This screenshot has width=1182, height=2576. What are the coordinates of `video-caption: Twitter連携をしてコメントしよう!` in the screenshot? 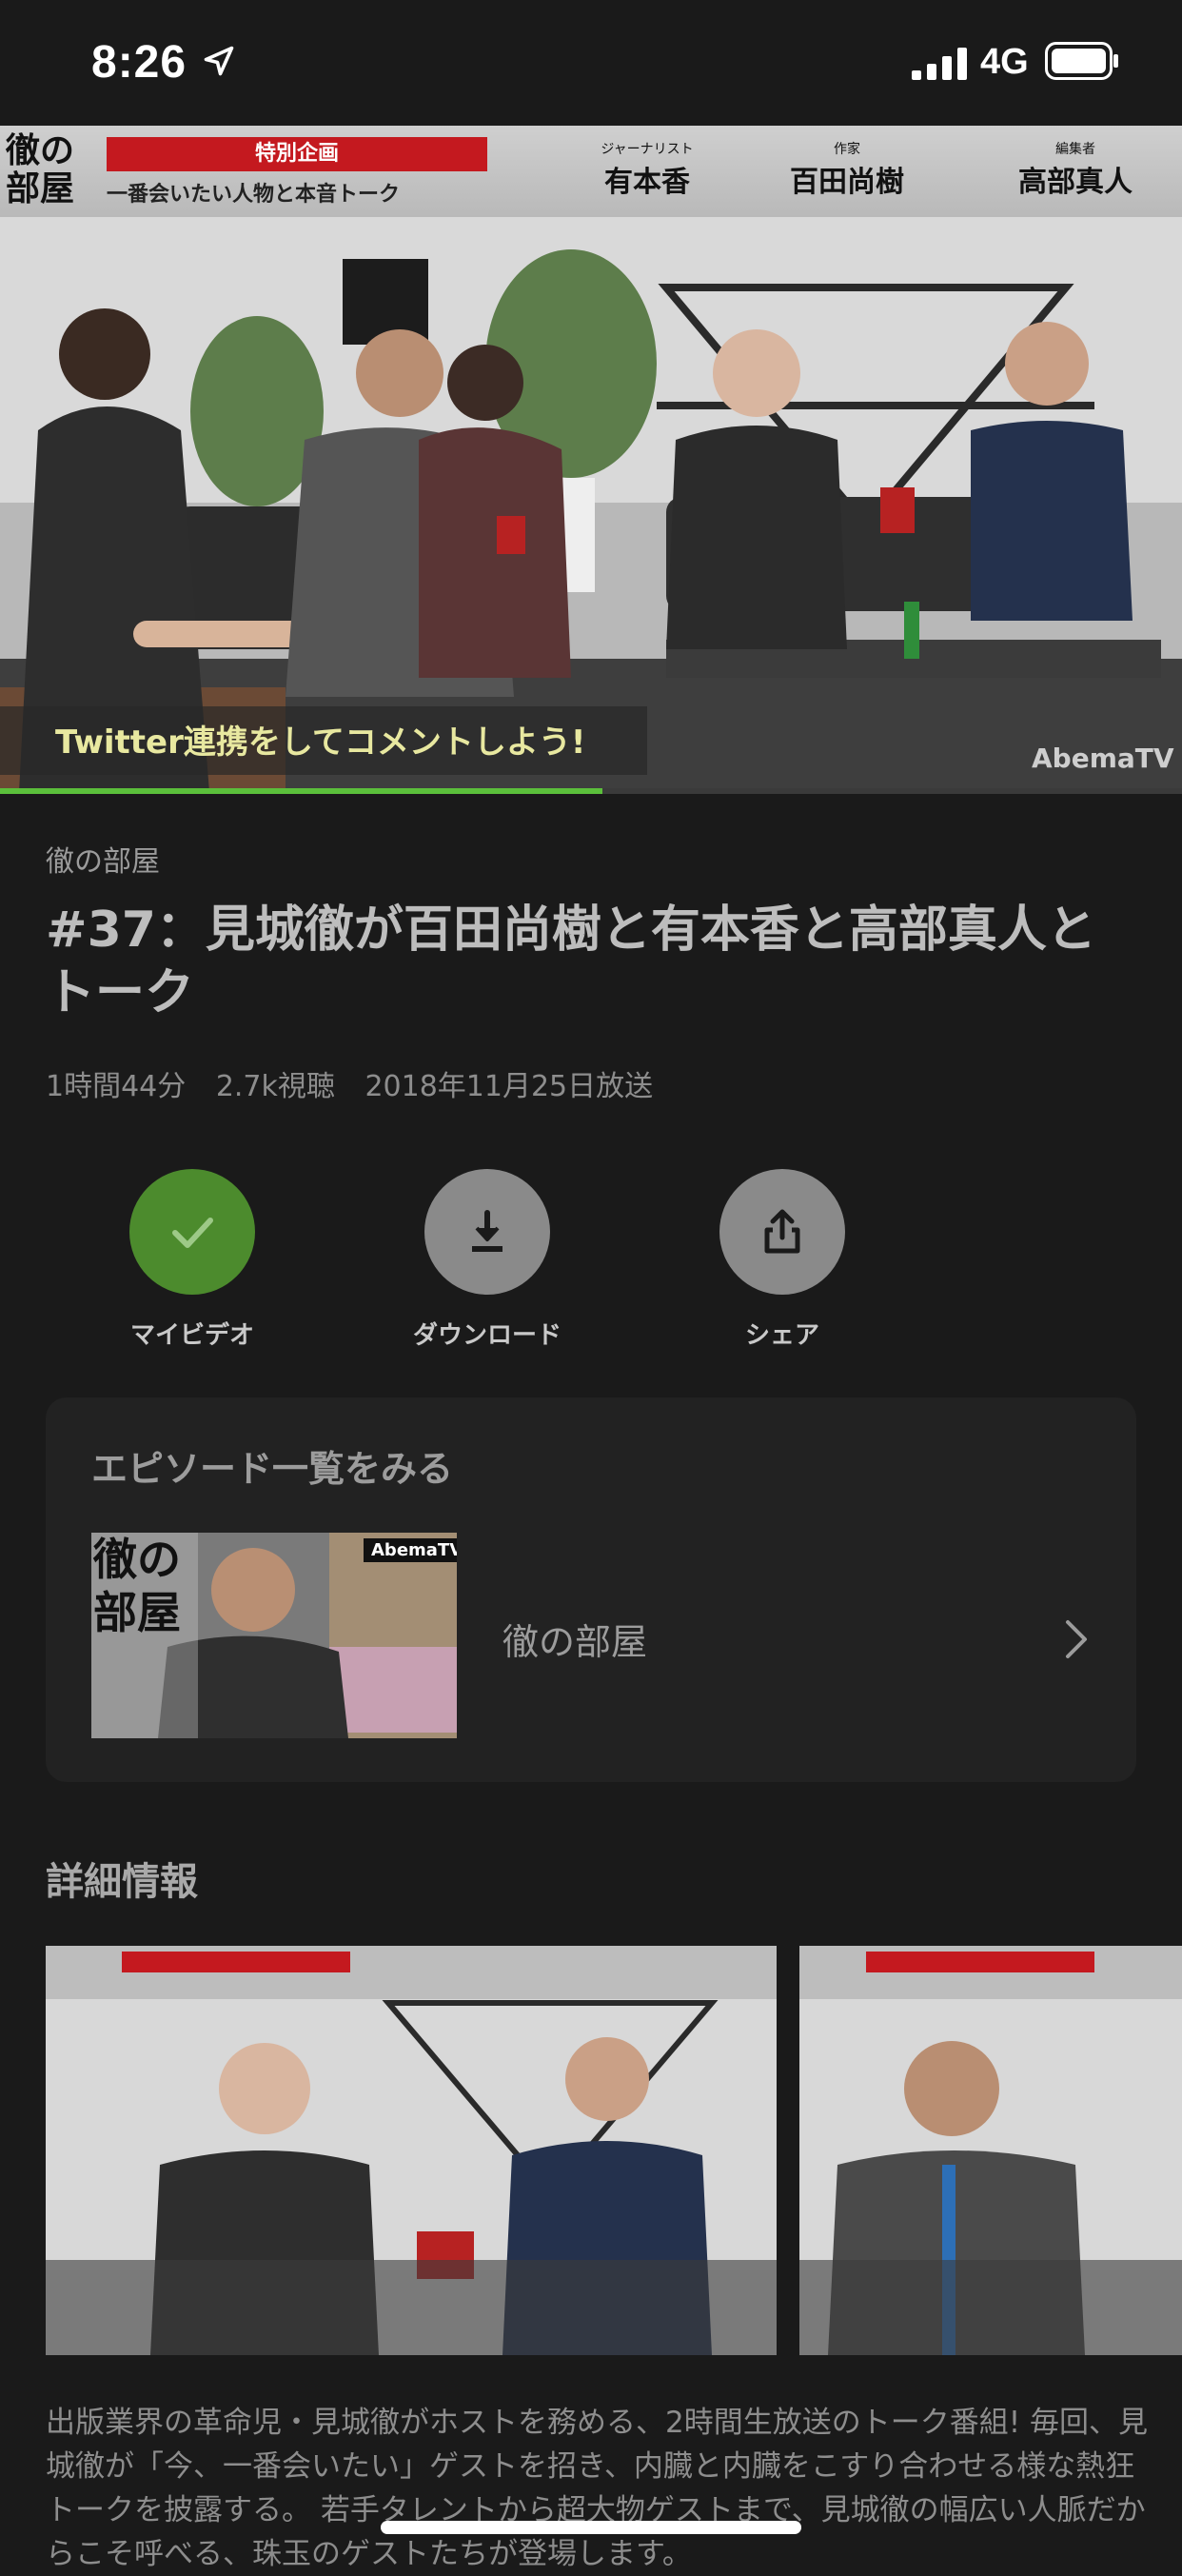 It's located at (320, 742).